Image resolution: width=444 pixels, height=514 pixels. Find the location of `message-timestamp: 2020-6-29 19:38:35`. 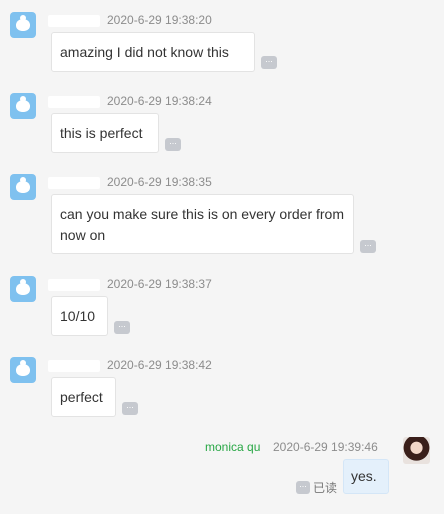

message-timestamp: 2020-6-29 19:38:35 is located at coordinates (159, 182).